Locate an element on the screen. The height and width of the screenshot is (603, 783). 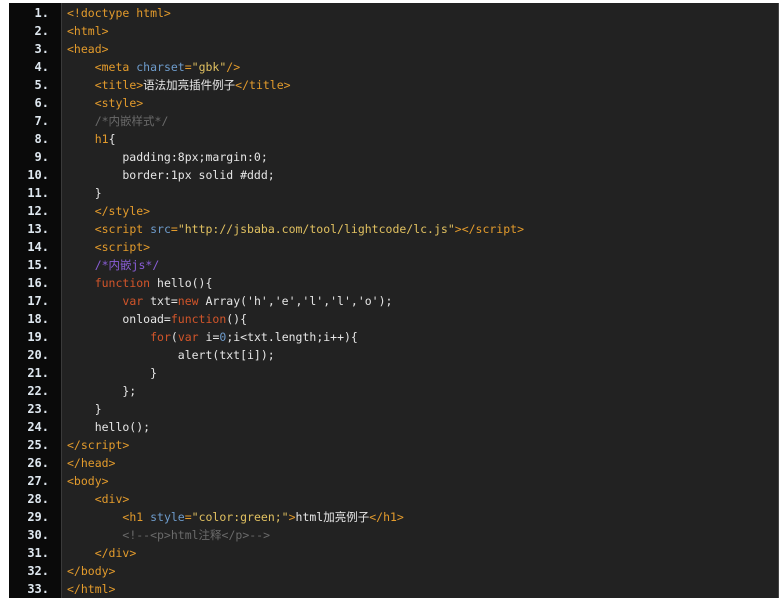
line-number: 24. is located at coordinates (38, 427).